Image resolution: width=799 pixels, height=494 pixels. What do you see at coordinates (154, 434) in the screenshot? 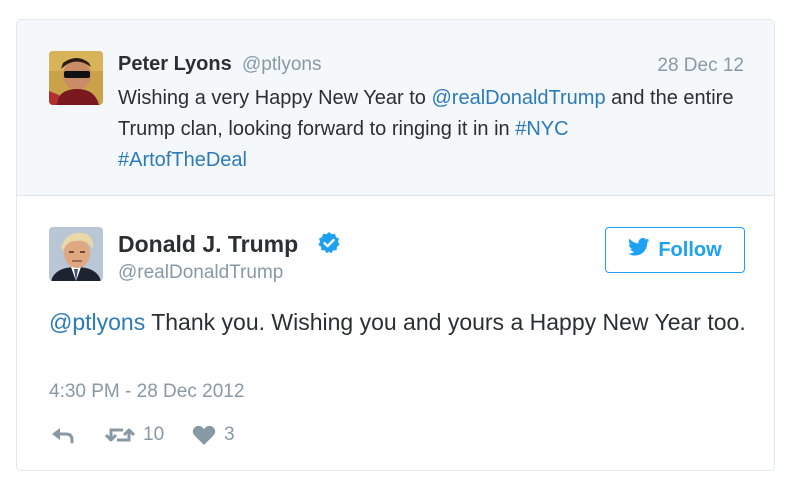
I see `retweet-count: 10` at bounding box center [154, 434].